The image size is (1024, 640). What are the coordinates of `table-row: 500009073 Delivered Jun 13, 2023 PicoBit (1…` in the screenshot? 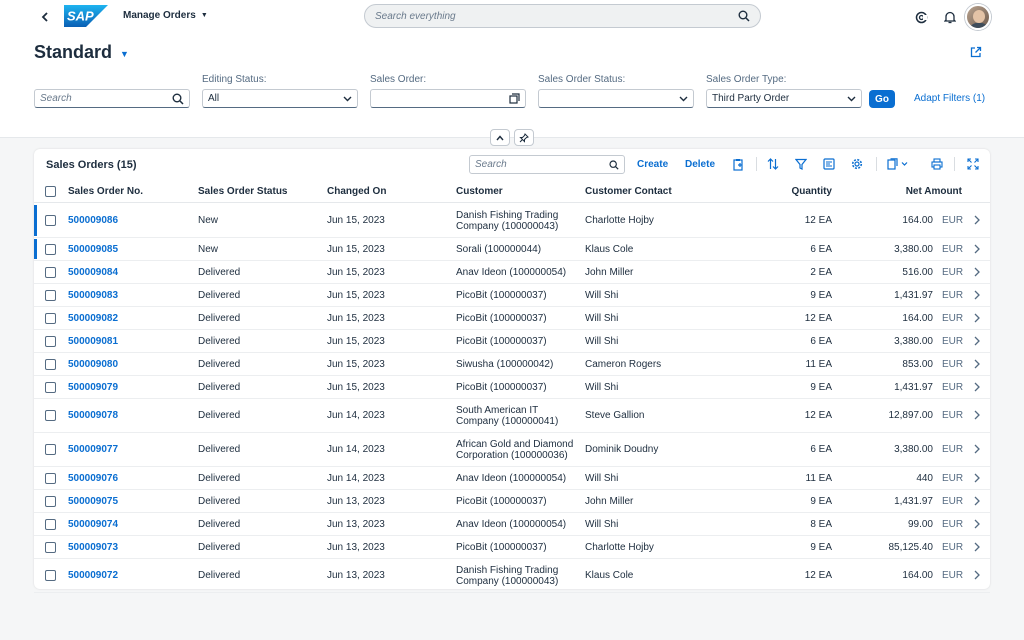 It's located at (512, 547).